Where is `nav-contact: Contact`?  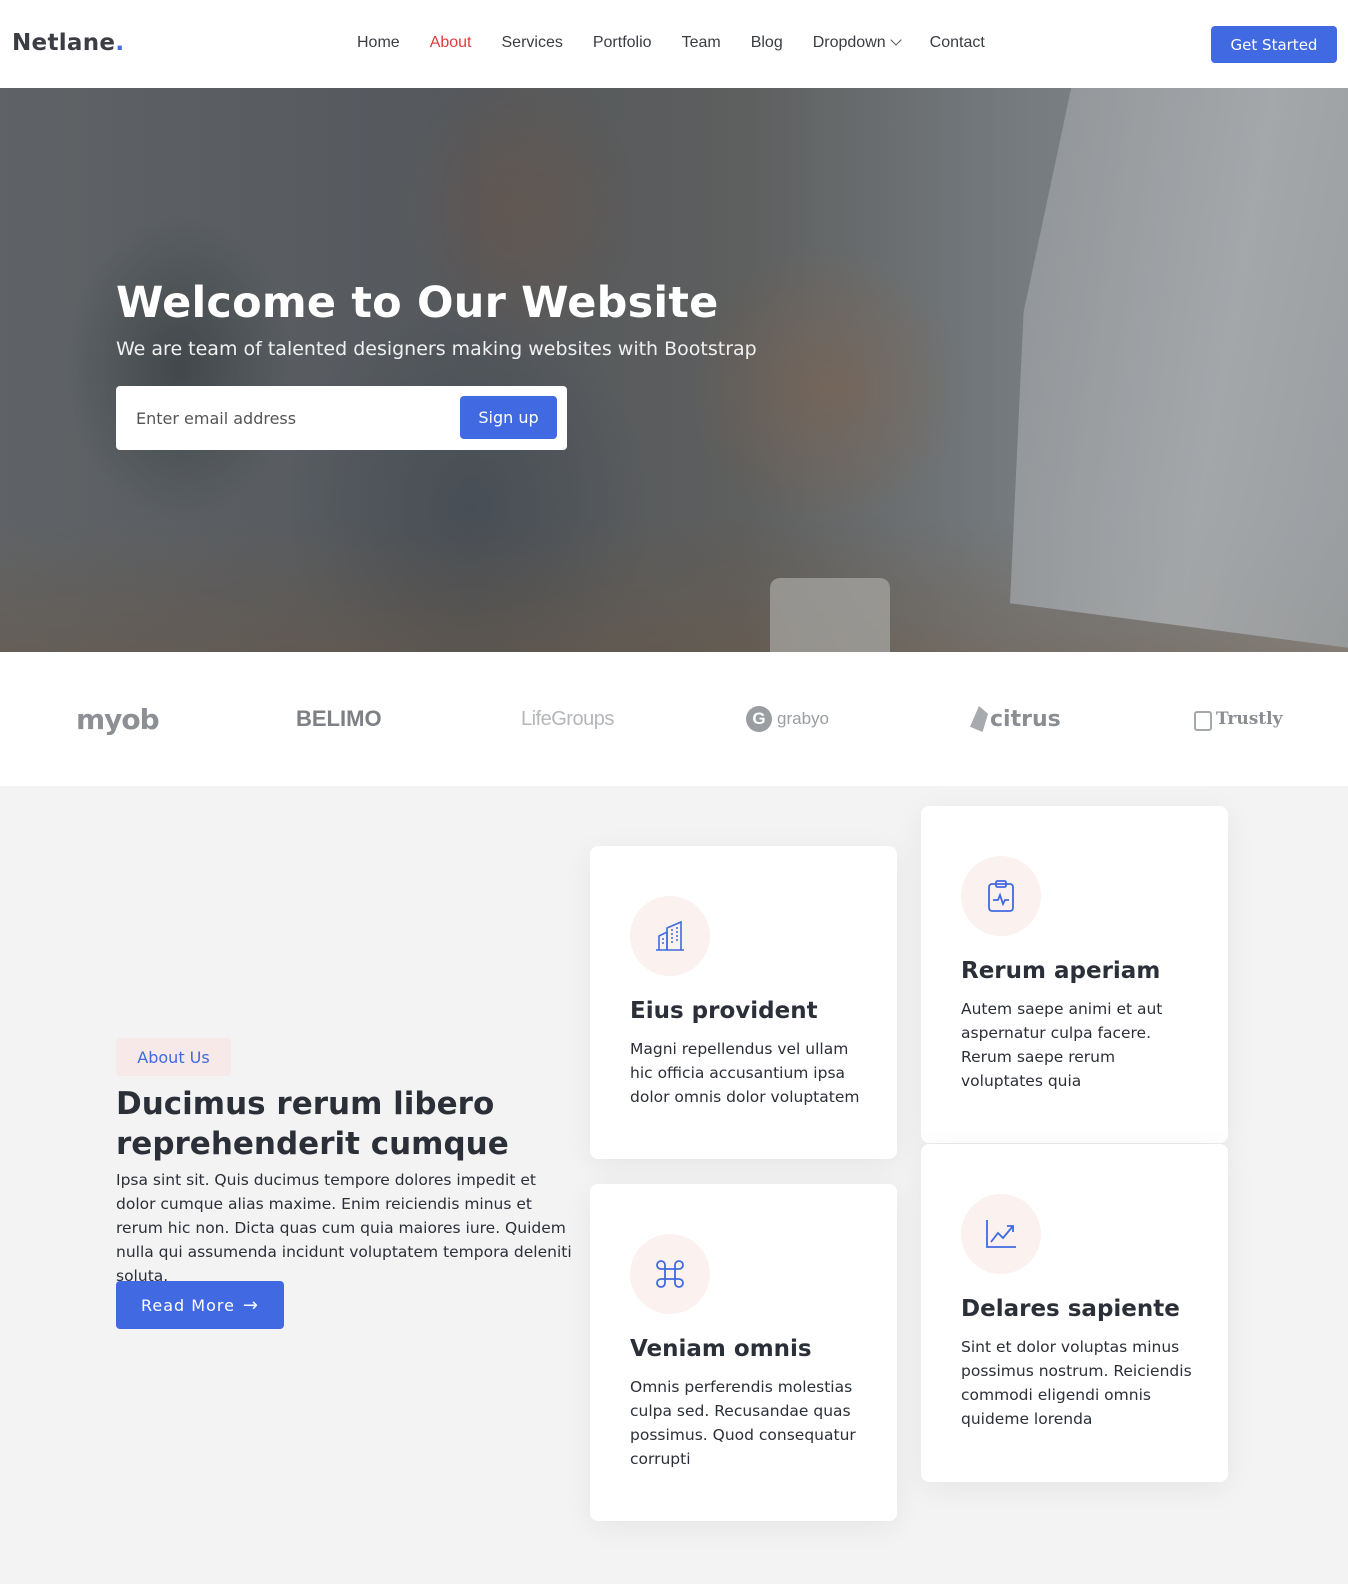
nav-contact: Contact is located at coordinates (957, 43).